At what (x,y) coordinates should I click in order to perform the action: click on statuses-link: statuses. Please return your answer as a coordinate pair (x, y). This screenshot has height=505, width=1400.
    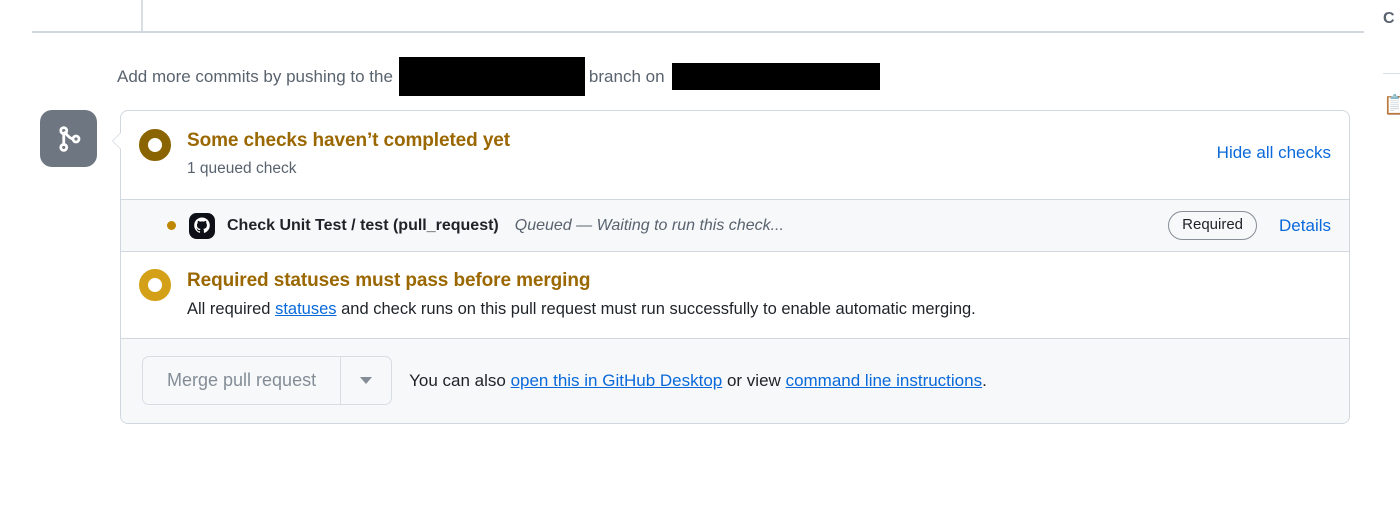
    Looking at the image, I should click on (305, 309).